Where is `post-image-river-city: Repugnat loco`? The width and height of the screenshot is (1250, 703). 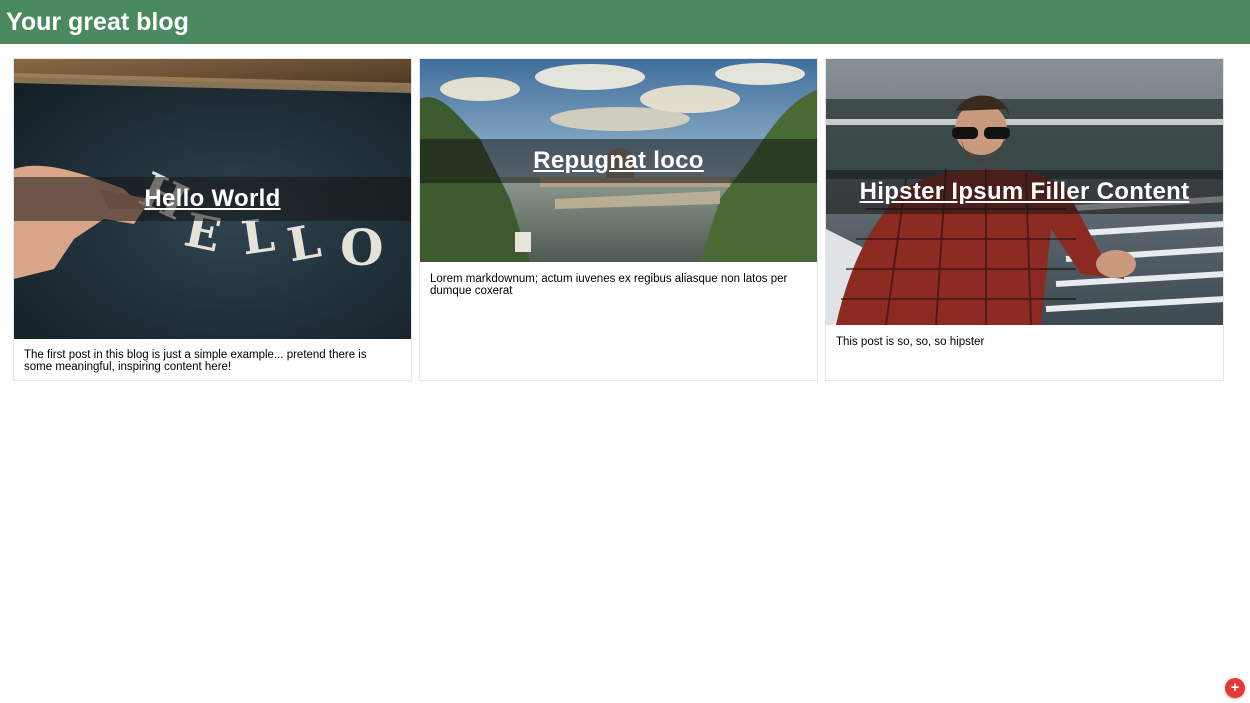 post-image-river-city: Repugnat loco is located at coordinates (618, 160).